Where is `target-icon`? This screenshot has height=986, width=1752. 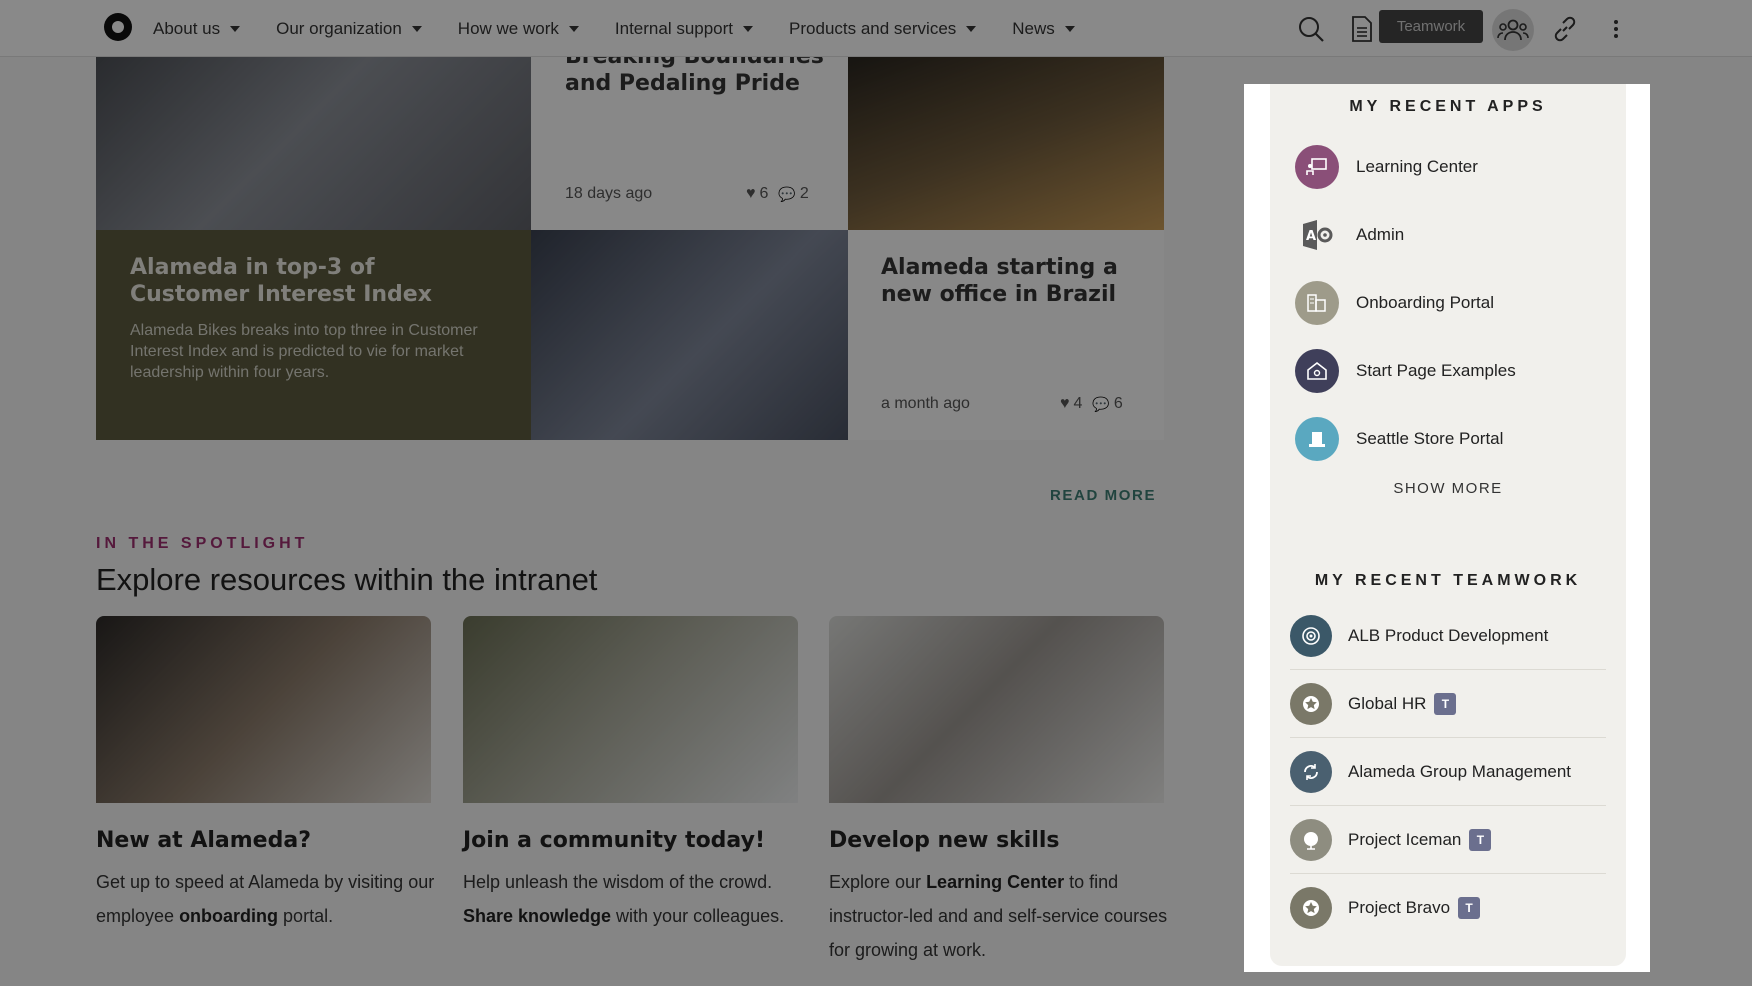
target-icon is located at coordinates (1311, 635).